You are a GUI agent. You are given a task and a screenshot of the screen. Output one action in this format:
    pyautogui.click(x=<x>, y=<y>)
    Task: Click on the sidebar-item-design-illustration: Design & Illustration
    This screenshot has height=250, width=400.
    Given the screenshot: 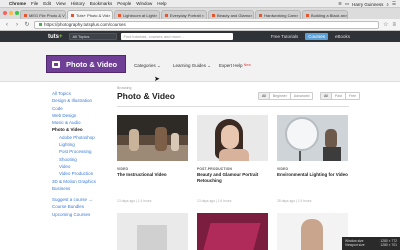 What is the action you would take?
    pyautogui.click(x=80, y=100)
    